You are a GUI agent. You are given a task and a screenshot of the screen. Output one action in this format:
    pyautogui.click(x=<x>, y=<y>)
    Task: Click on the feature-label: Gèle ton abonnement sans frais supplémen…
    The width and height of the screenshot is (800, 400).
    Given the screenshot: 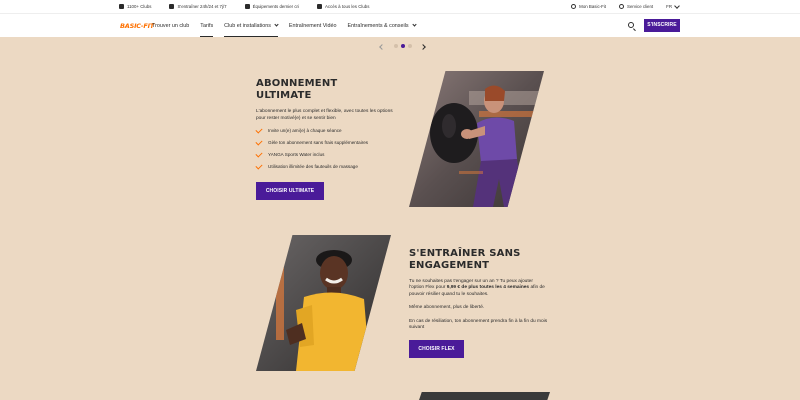 What is the action you would take?
    pyautogui.click(x=318, y=143)
    